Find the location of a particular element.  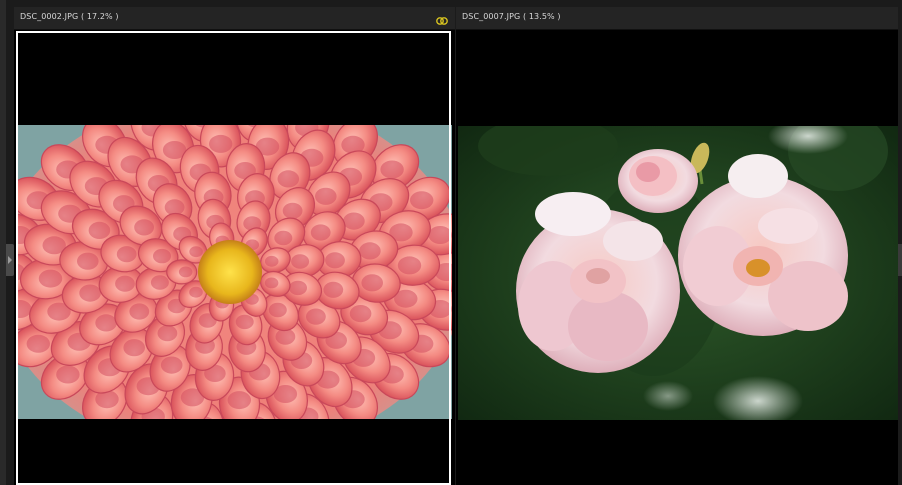

right-panel-toggle is located at coordinates (900, 260).